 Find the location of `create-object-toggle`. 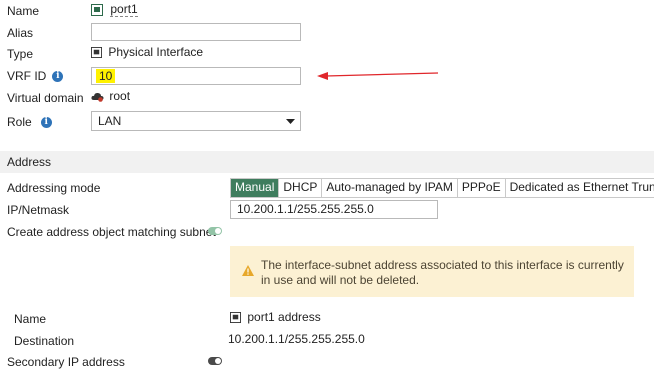

create-object-toggle is located at coordinates (215, 231).